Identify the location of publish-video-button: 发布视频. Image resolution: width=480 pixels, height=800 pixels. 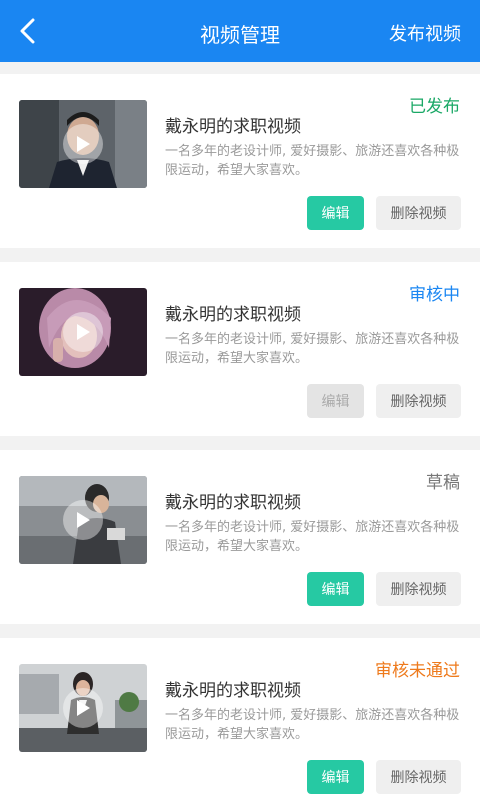
(425, 33).